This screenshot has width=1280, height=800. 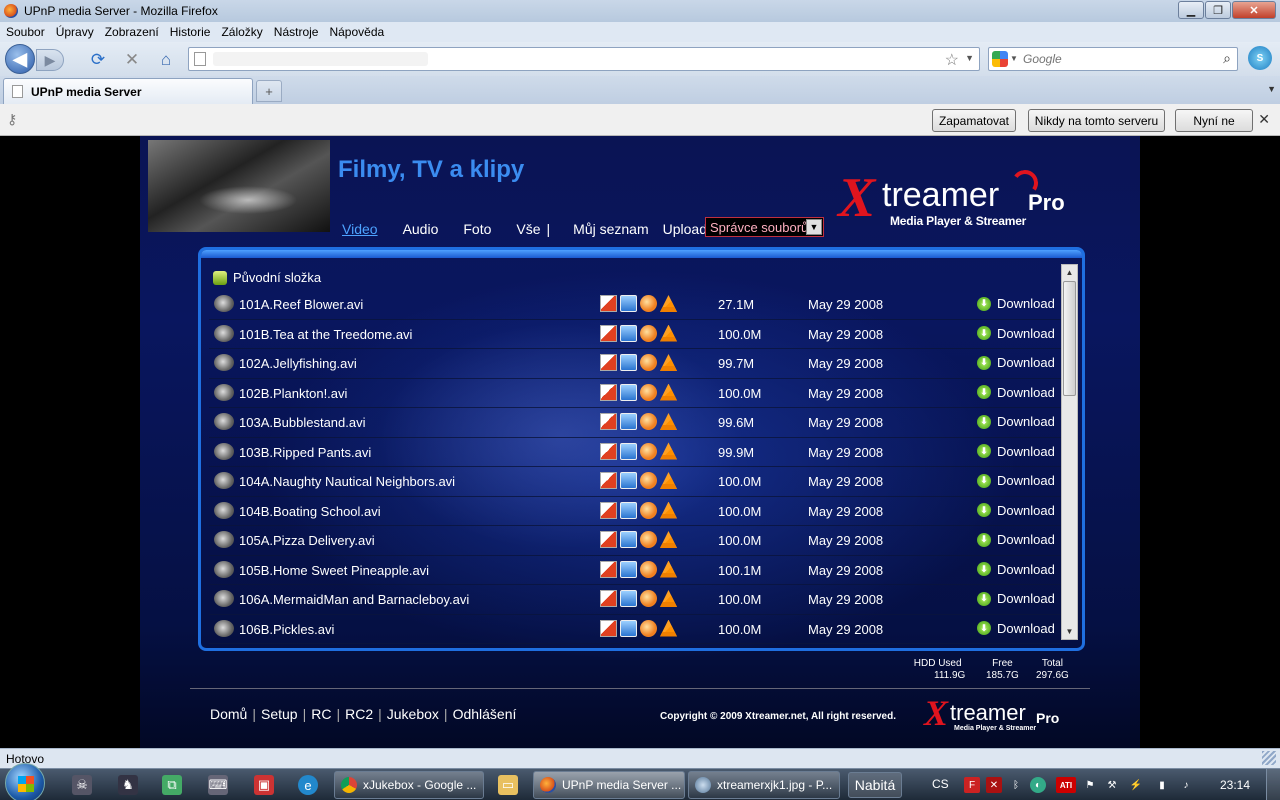 What do you see at coordinates (1069, 452) in the screenshot?
I see `file-list-scrollbar: ▲ ▼` at bounding box center [1069, 452].